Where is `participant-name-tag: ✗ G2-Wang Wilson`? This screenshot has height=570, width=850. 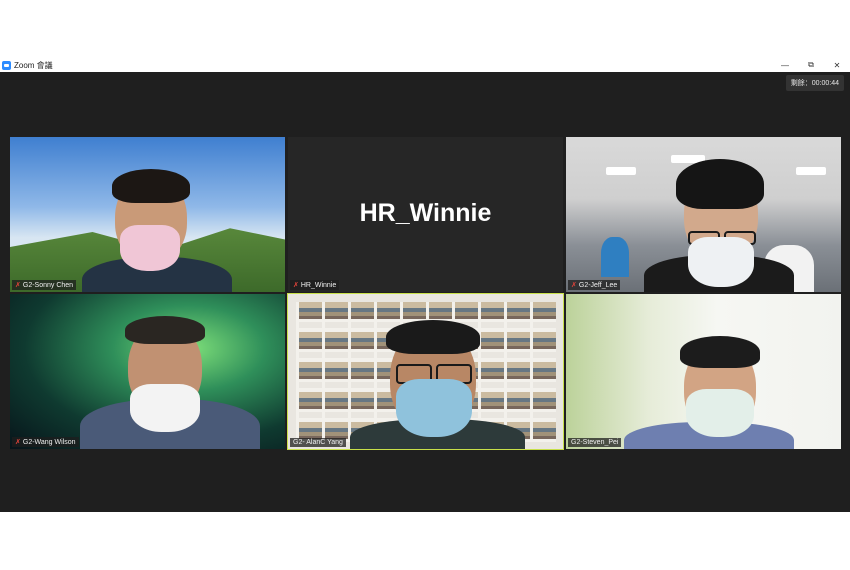 participant-name-tag: ✗ G2-Wang Wilson is located at coordinates (45, 442).